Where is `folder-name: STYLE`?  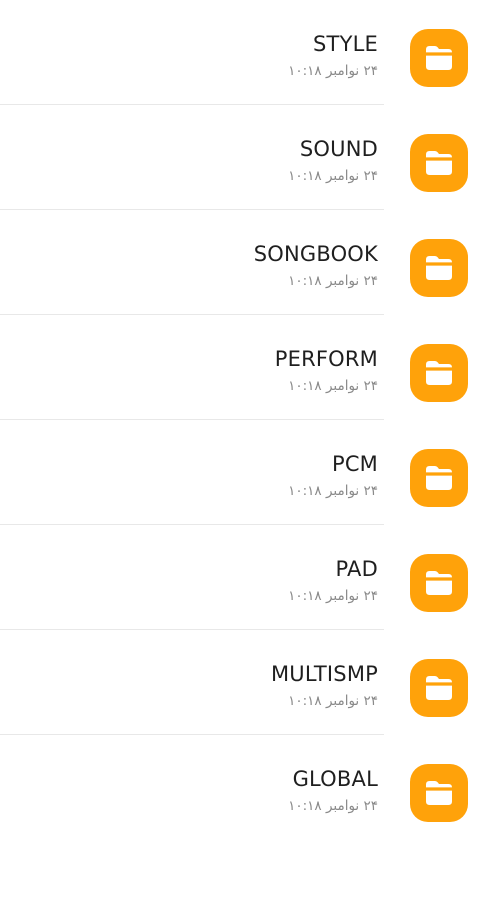
folder-name: STYLE is located at coordinates (345, 44).